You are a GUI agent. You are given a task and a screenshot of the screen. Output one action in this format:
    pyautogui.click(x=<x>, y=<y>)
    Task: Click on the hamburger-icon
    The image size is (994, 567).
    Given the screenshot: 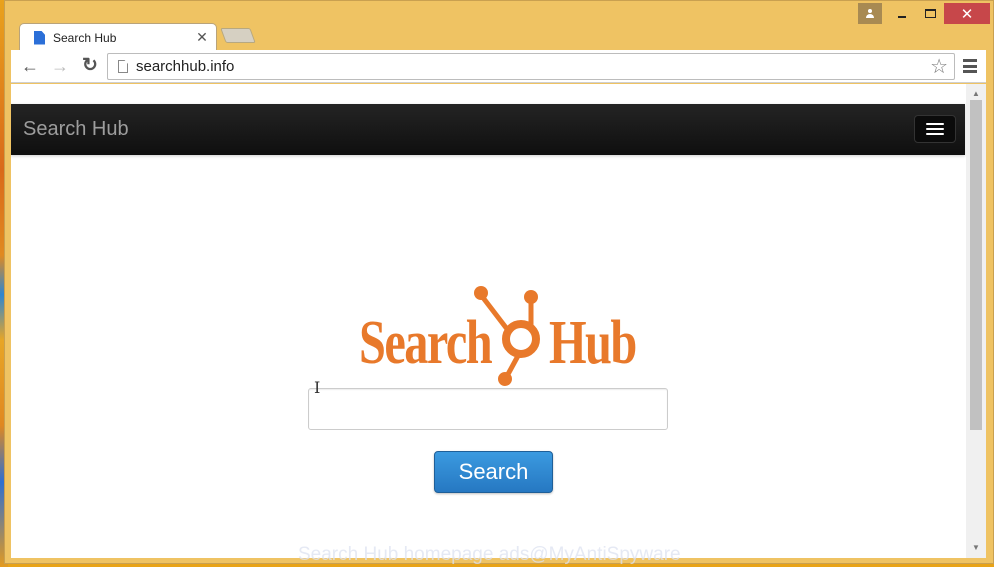 What is the action you would take?
    pyautogui.click(x=935, y=124)
    